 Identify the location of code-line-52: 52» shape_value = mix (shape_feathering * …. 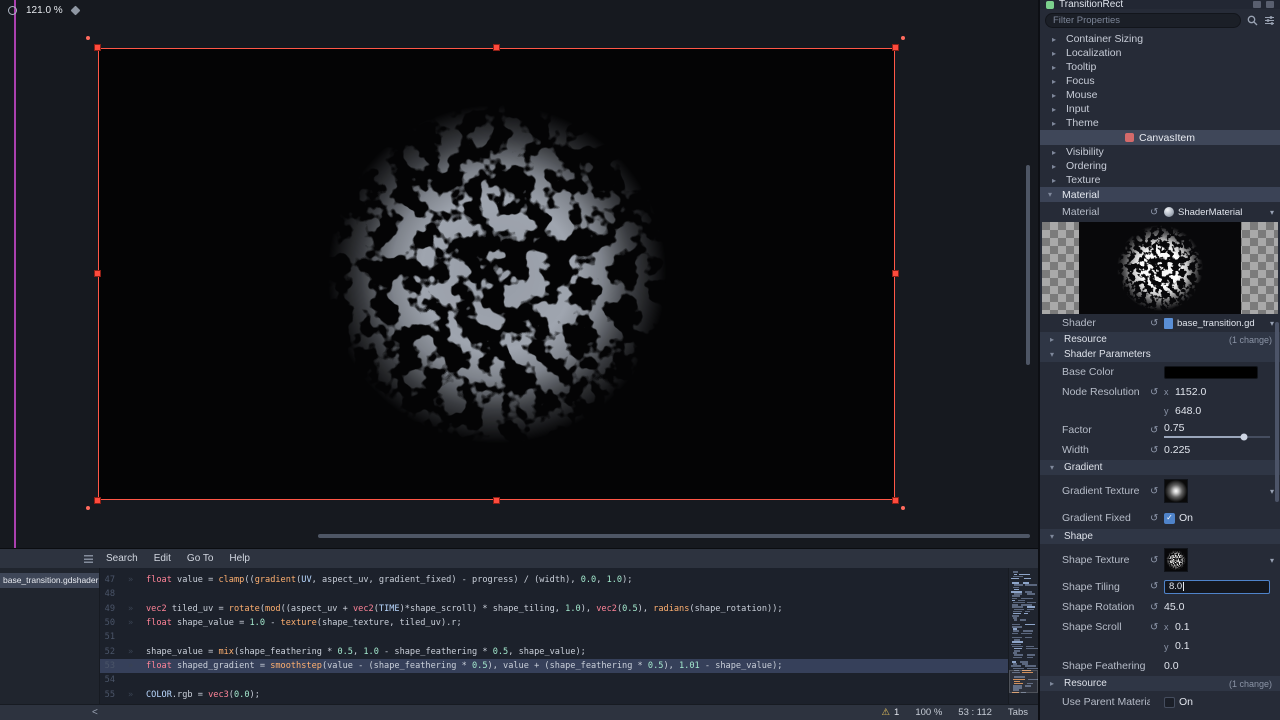
(554, 651).